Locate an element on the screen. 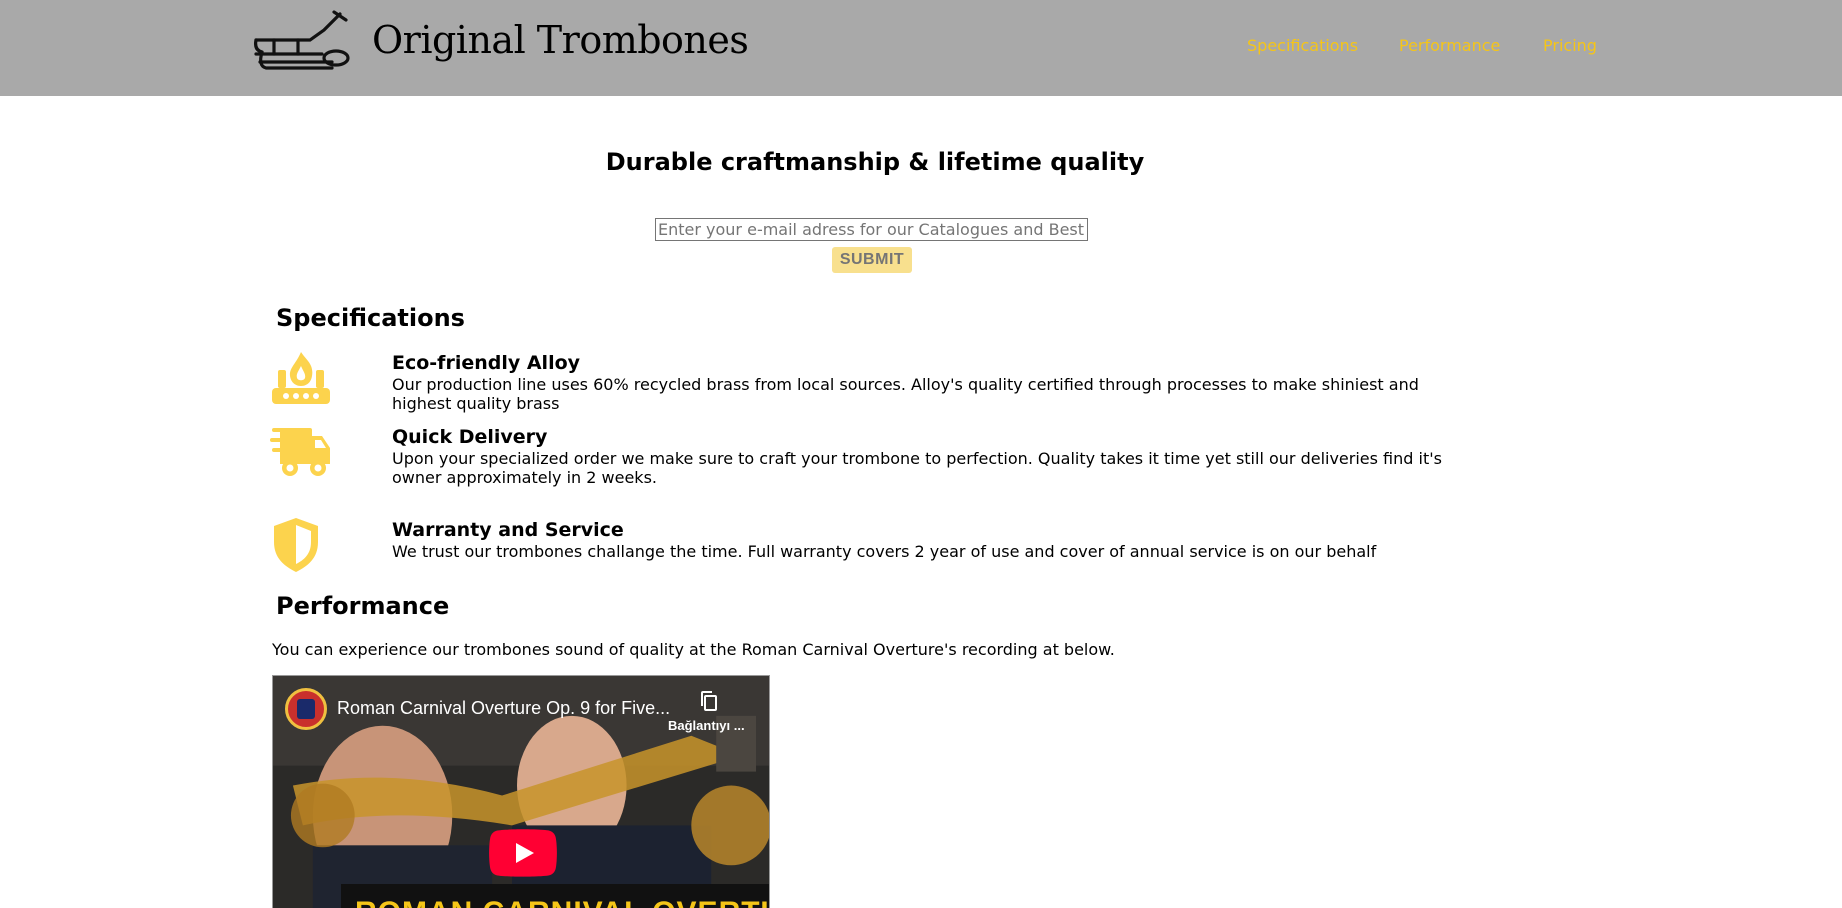 The width and height of the screenshot is (1842, 908). shield-icon is located at coordinates (296, 545).